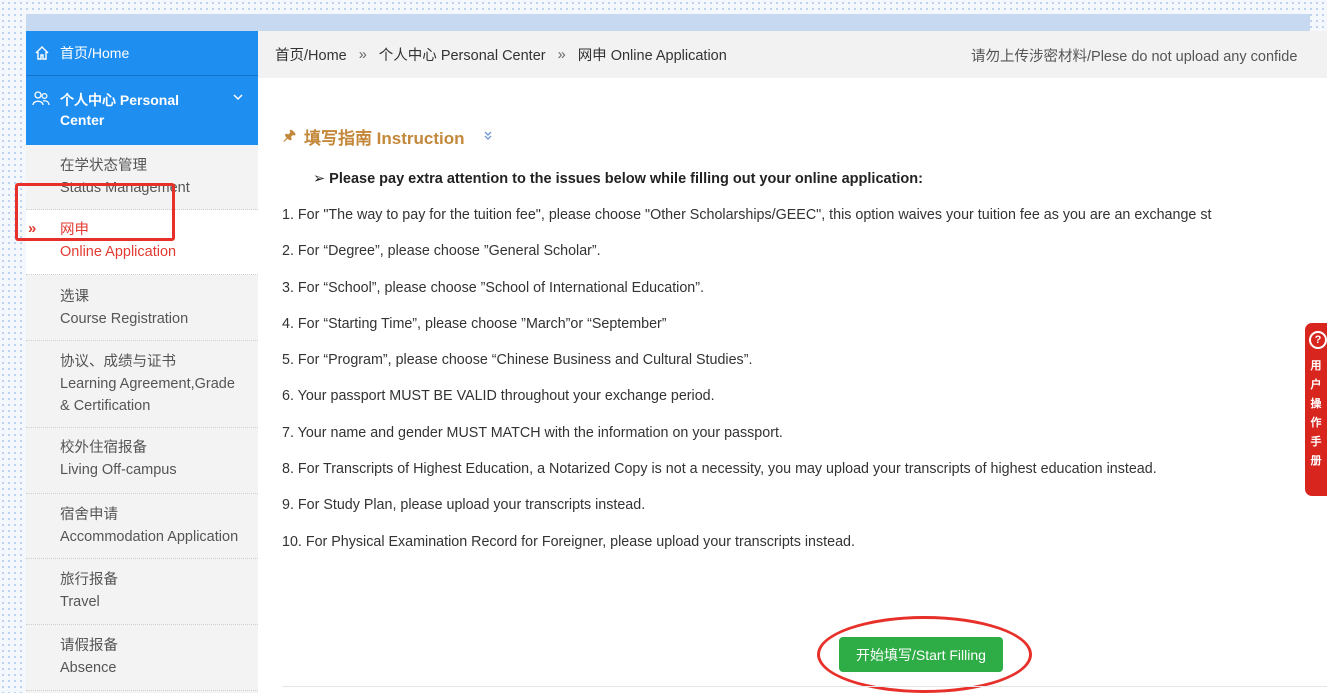  I want to click on instruction-title: 填写指南 Instruction, so click(384, 138).